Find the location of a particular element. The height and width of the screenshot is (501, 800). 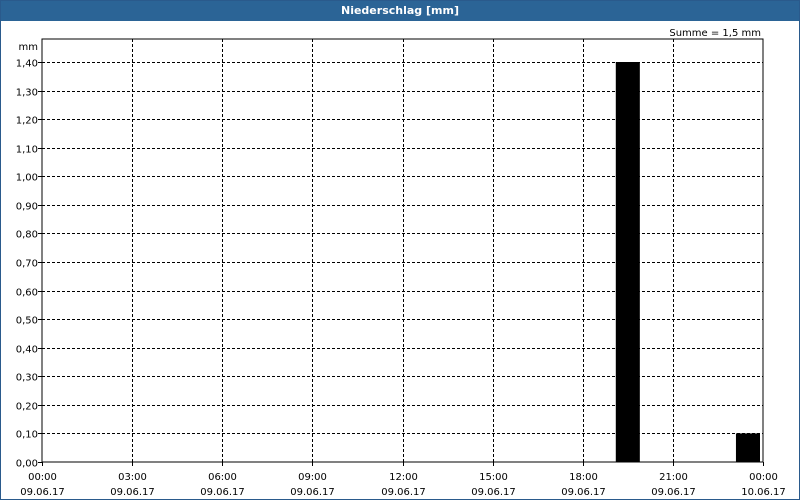

y-tick-label: 1,10 is located at coordinates (27, 150).